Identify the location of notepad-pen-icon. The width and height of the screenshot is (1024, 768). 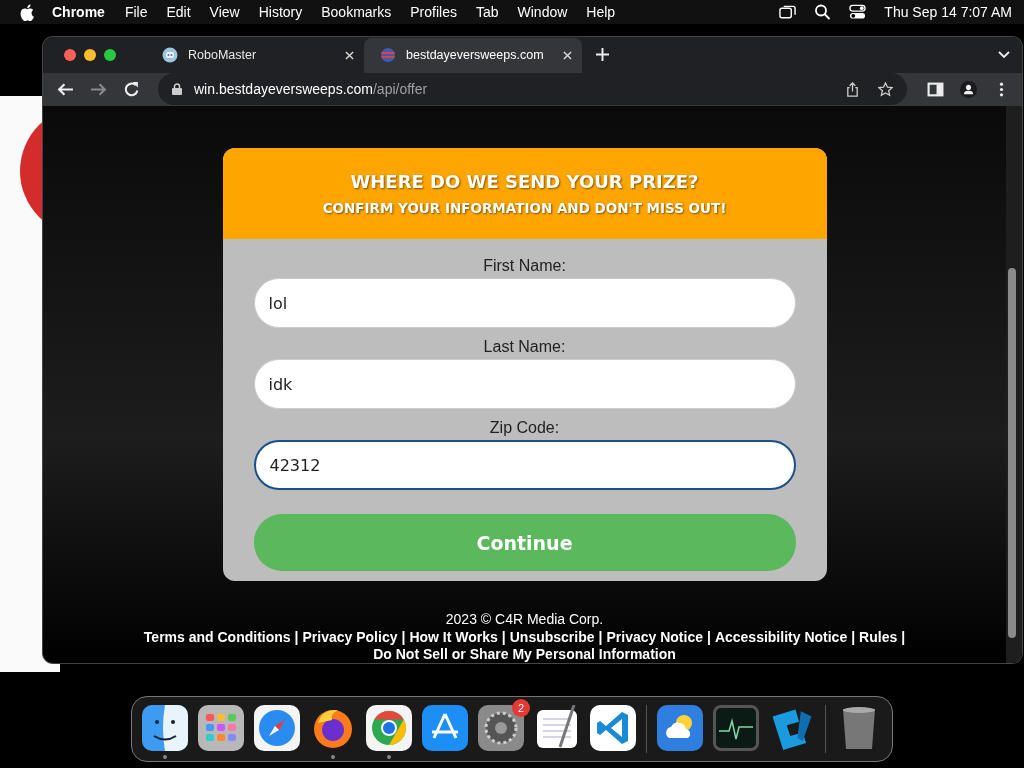
(557, 728).